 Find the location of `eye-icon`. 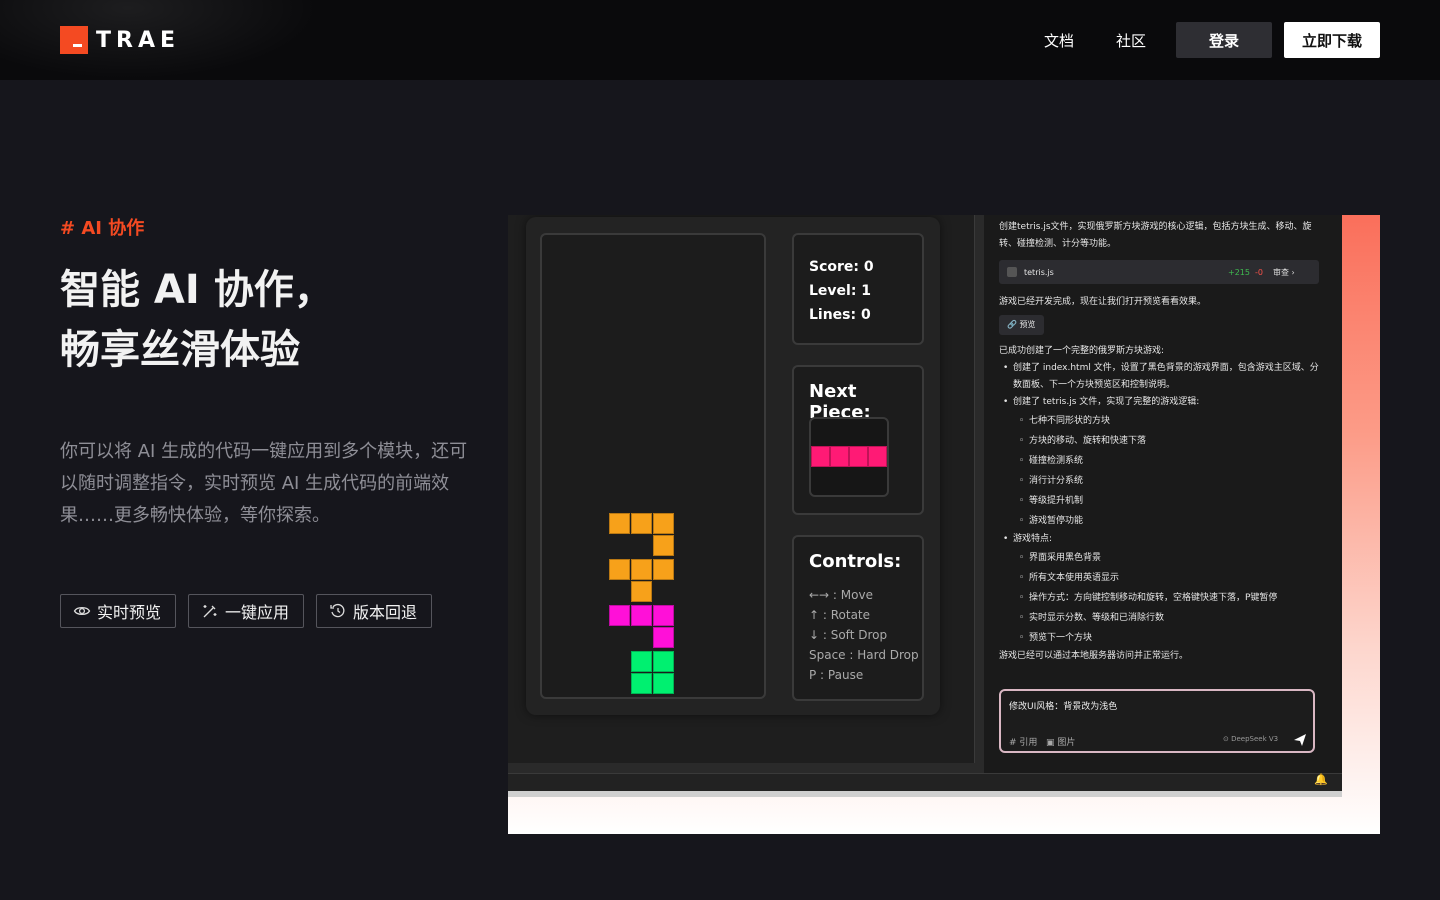

eye-icon is located at coordinates (82, 611).